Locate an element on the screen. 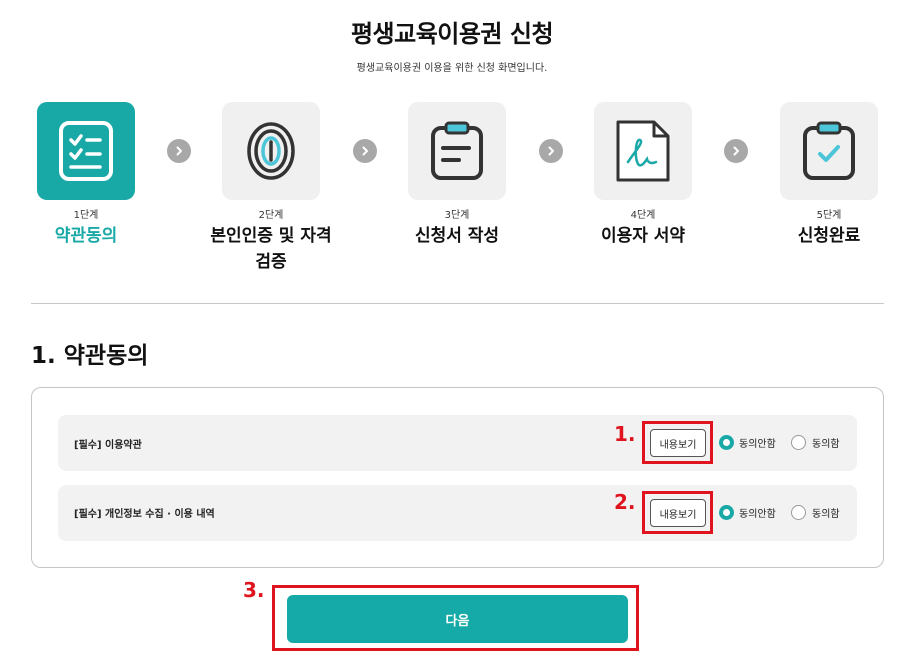  step-4-name: 이용자 서약 is located at coordinates (643, 236).